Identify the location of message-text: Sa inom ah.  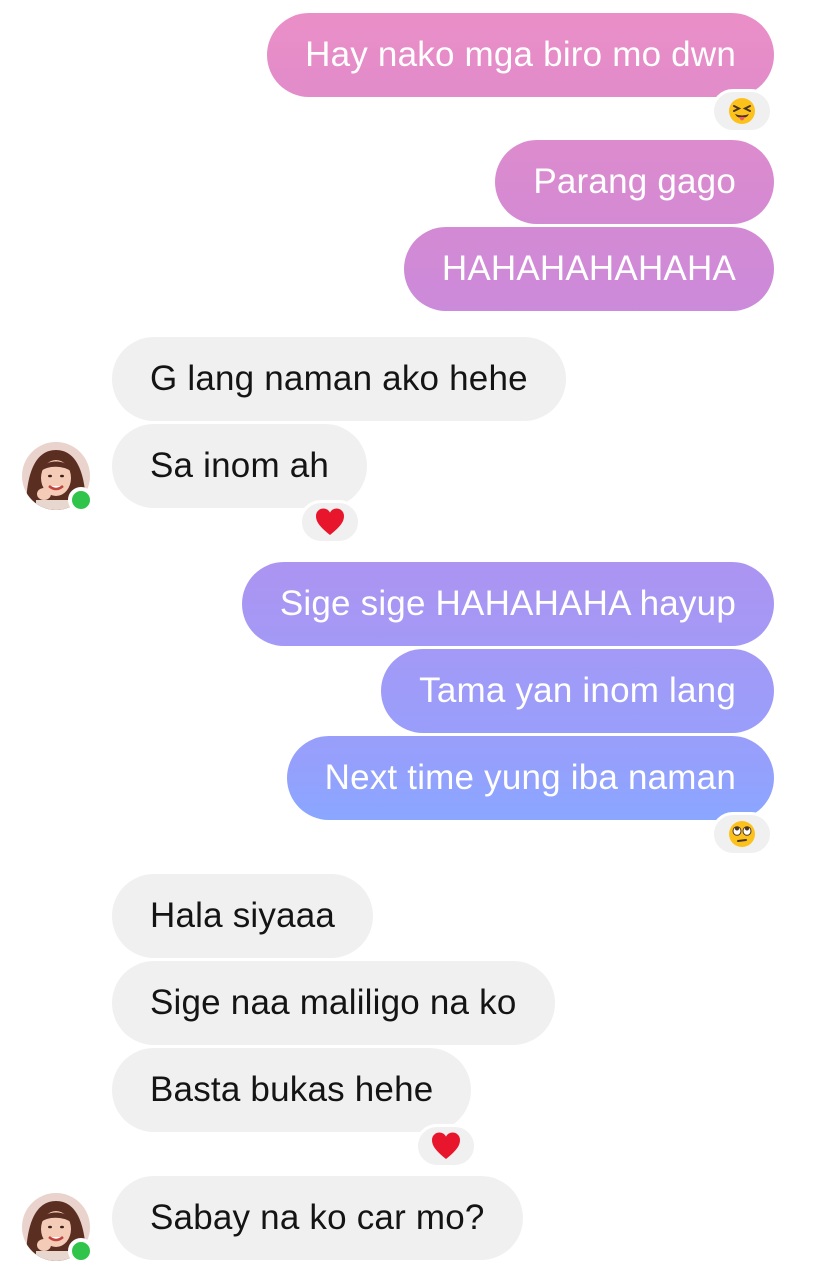
(240, 465).